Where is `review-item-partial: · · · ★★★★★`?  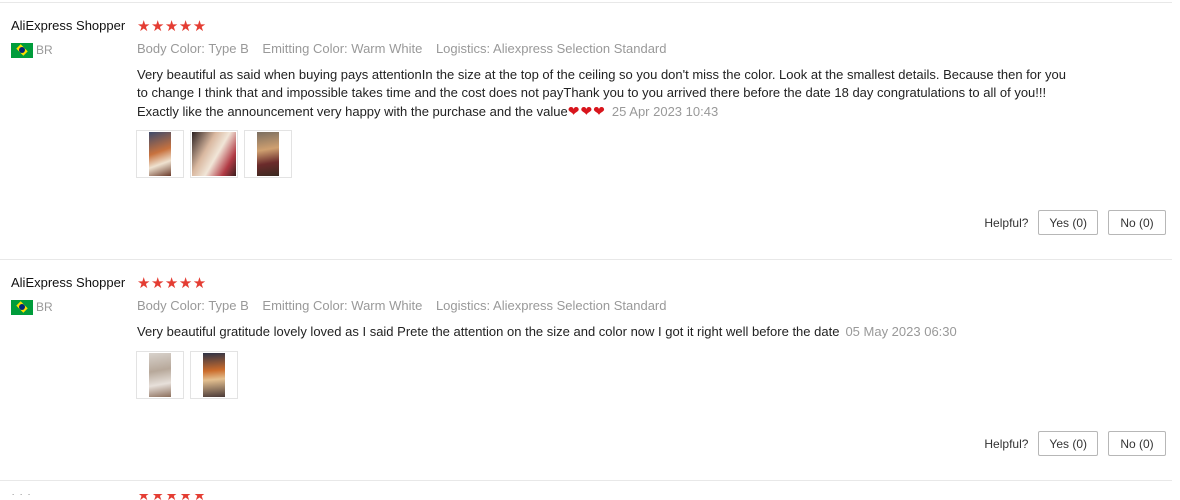 review-item-partial: · · · ★★★★★ is located at coordinates (590, 497).